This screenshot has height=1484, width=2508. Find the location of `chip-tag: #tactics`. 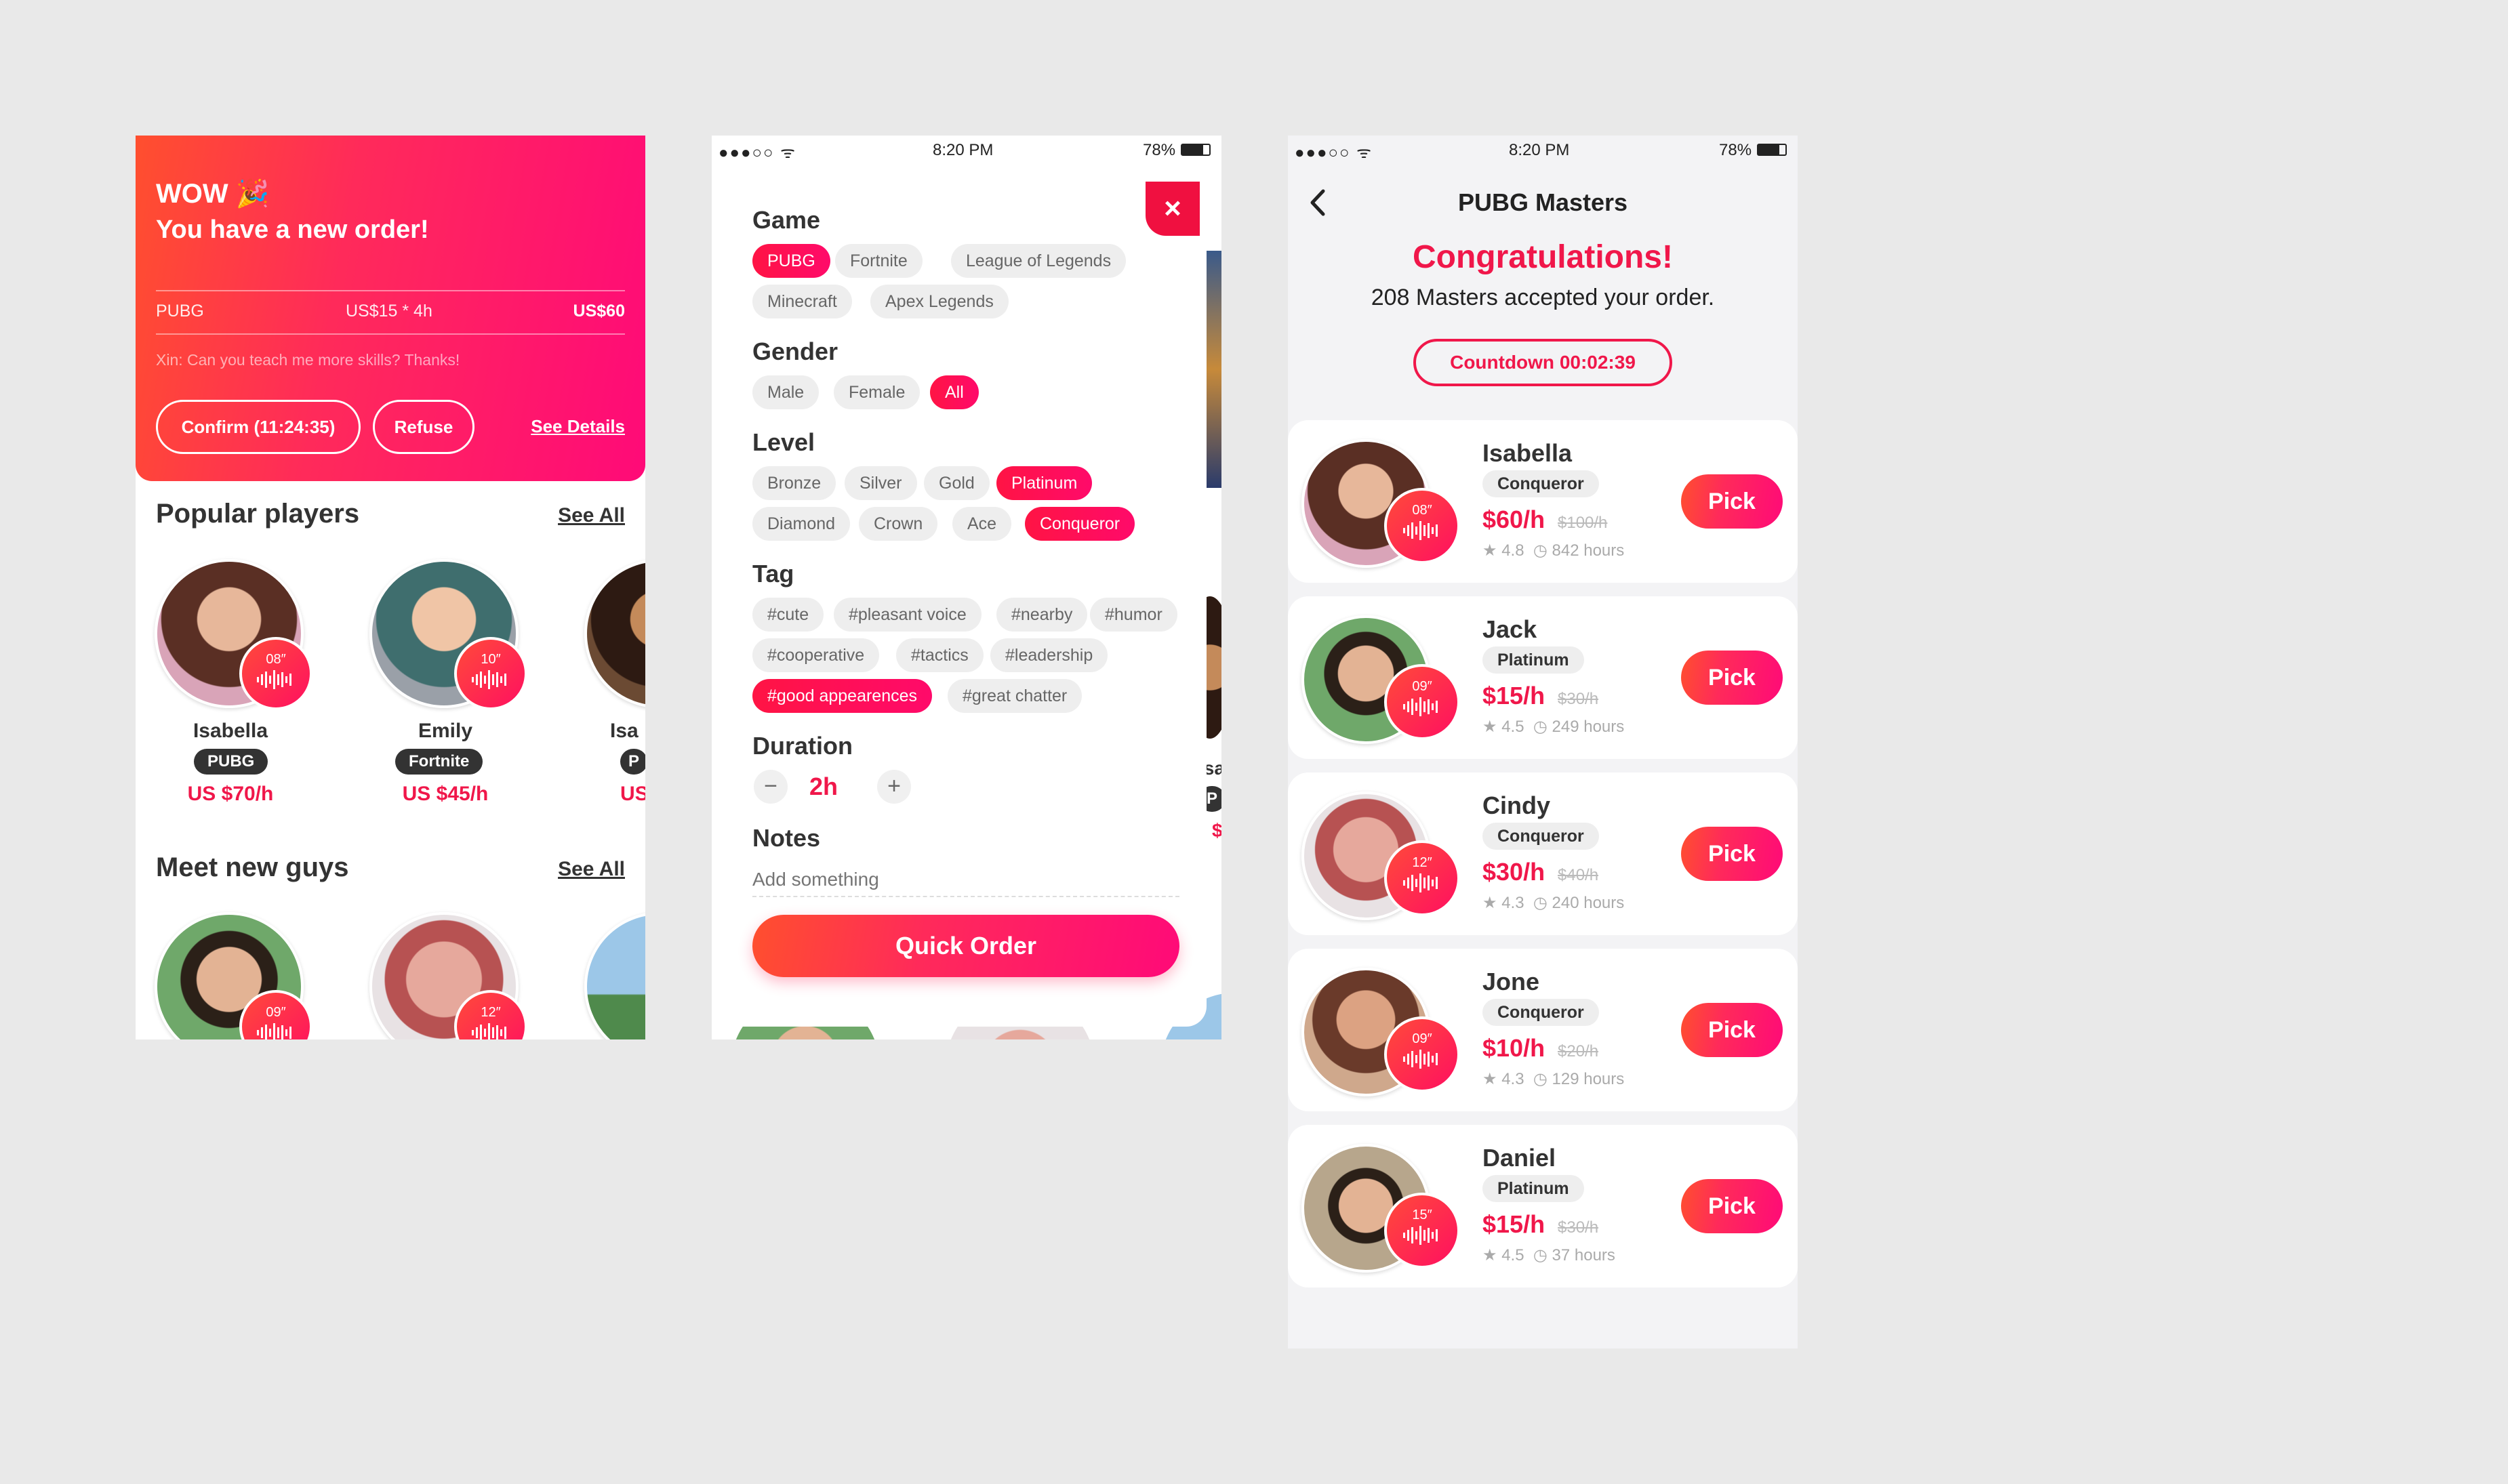

chip-tag: #tactics is located at coordinates (940, 655).